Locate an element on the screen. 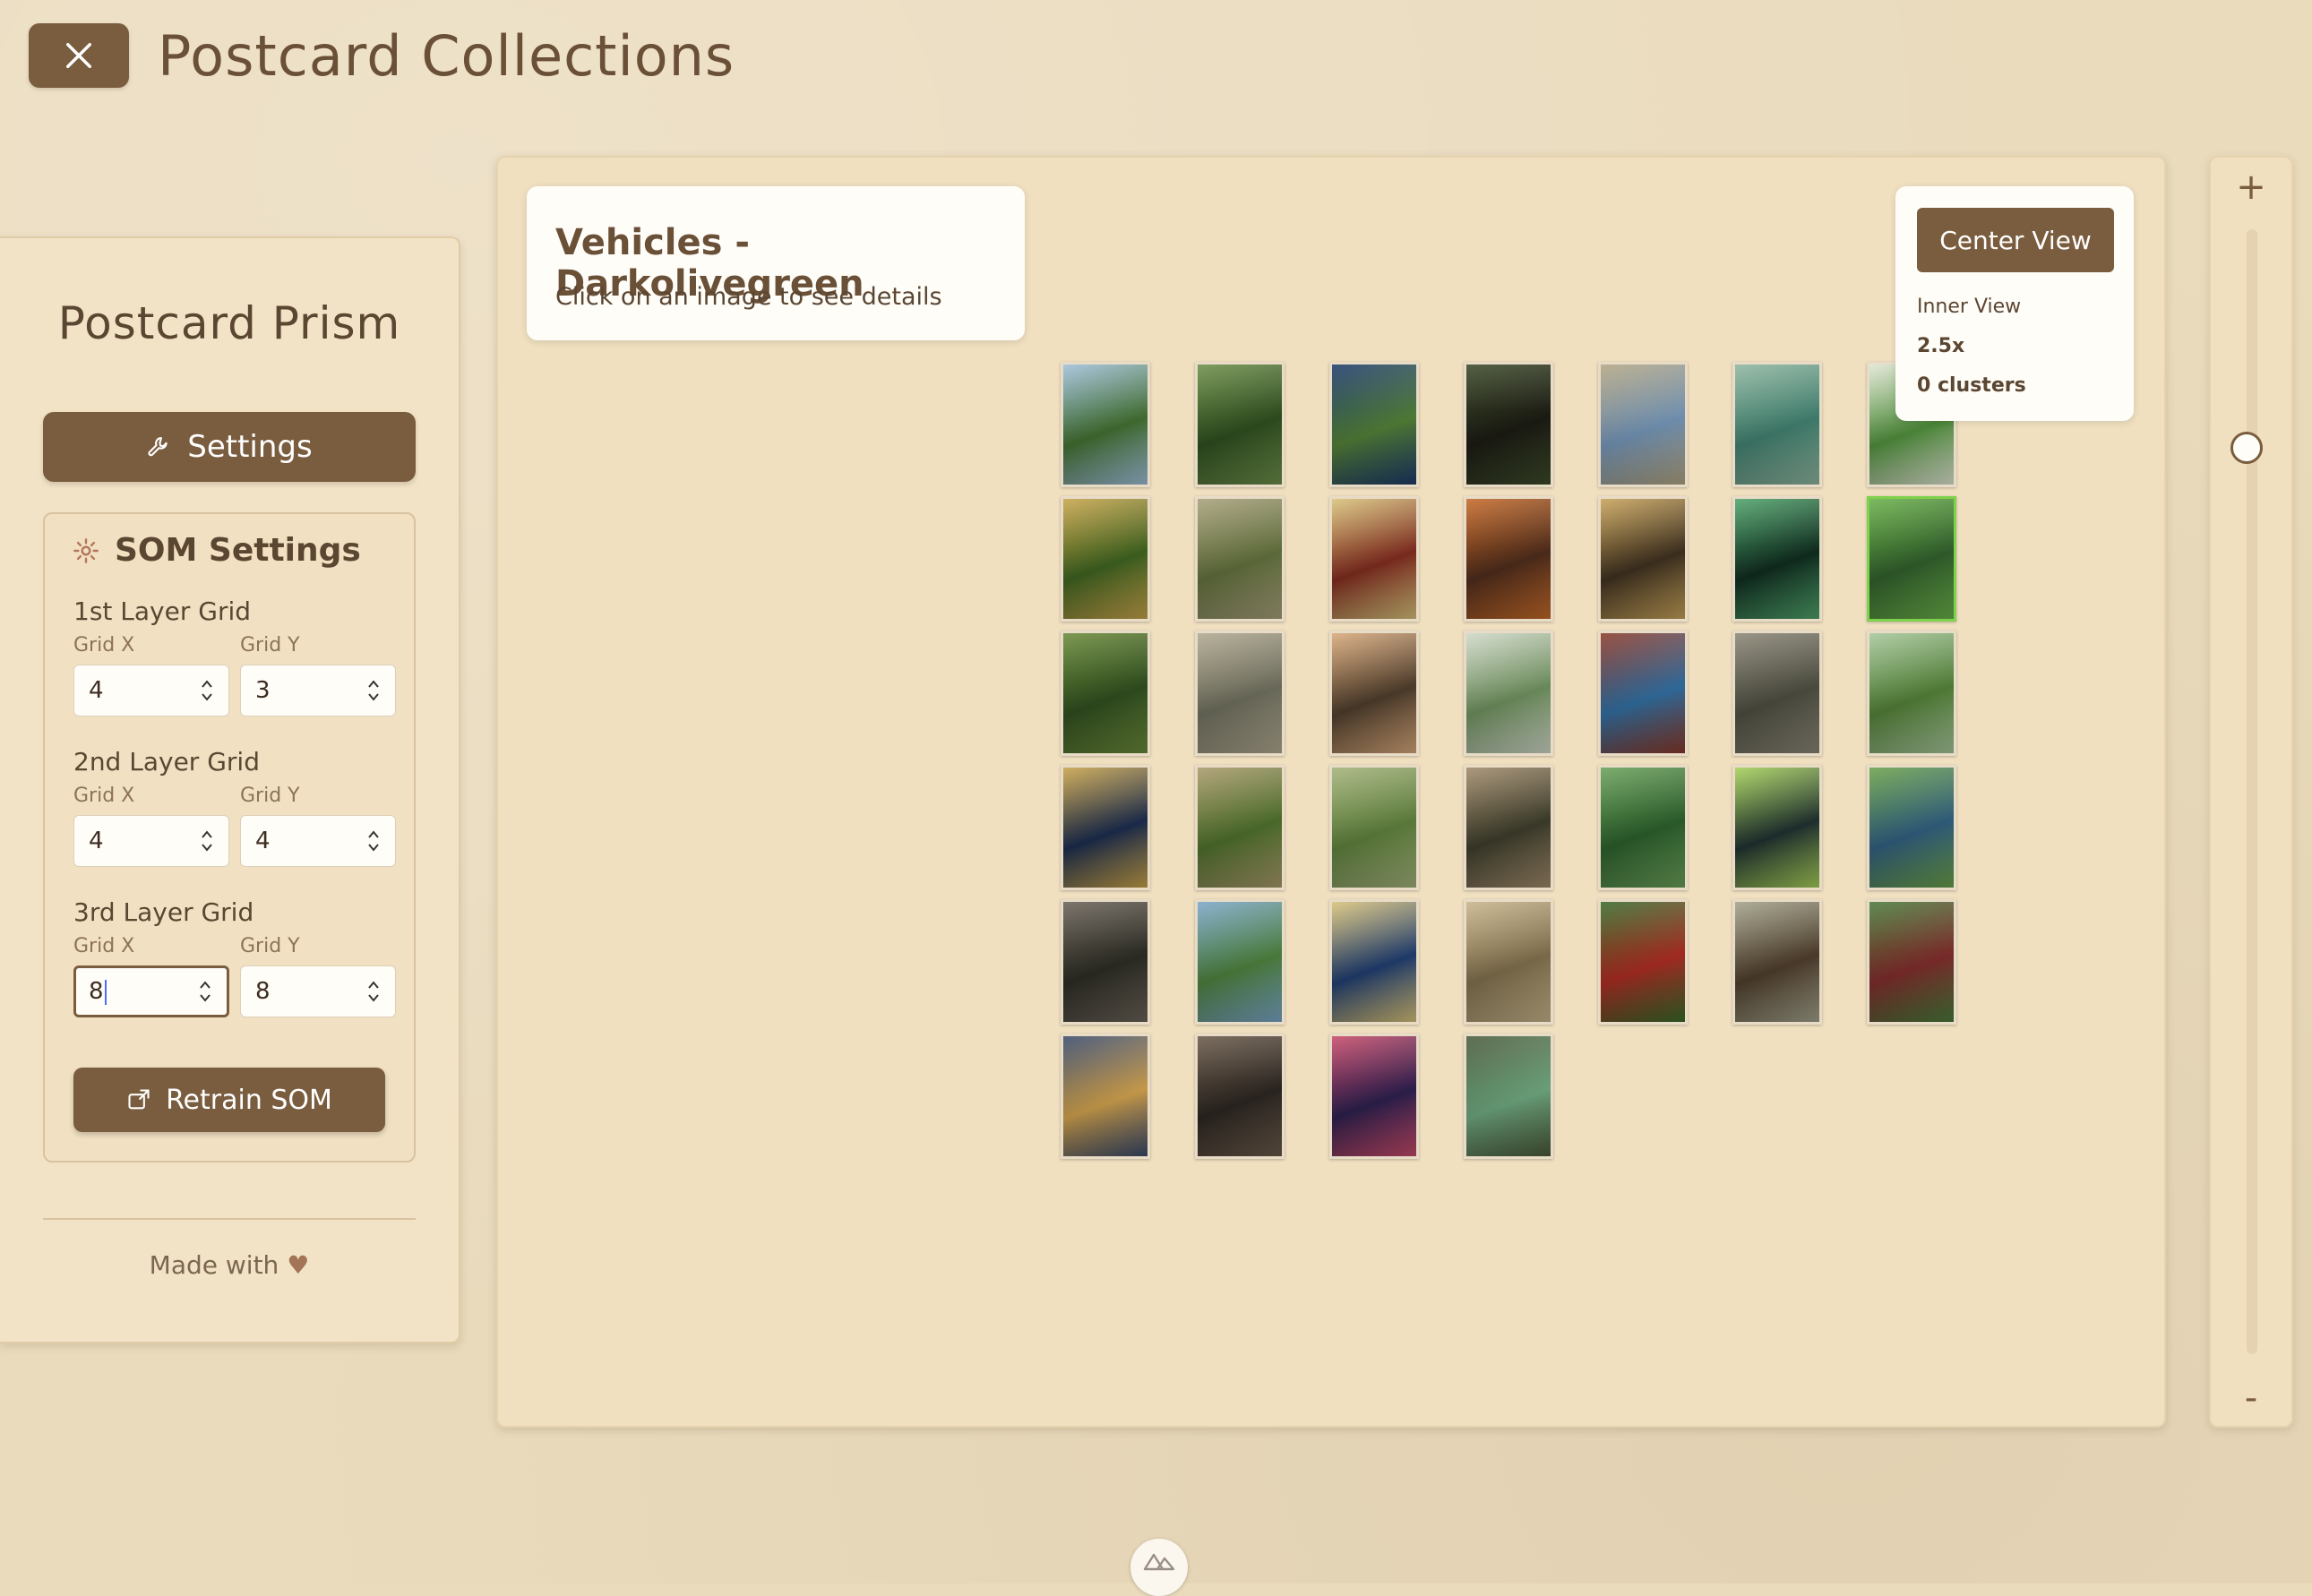 The height and width of the screenshot is (1596, 2312). layer-3-grid-y-input: 8 is located at coordinates (318, 991).